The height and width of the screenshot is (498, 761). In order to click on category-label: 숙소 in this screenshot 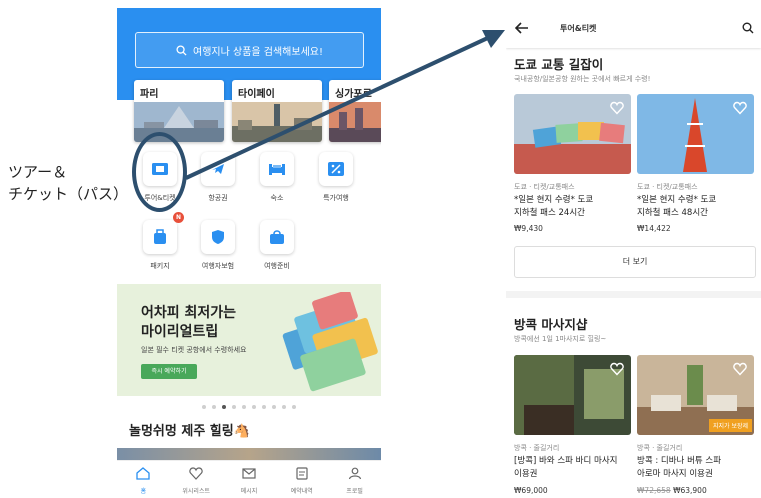, I will do `click(277, 198)`.